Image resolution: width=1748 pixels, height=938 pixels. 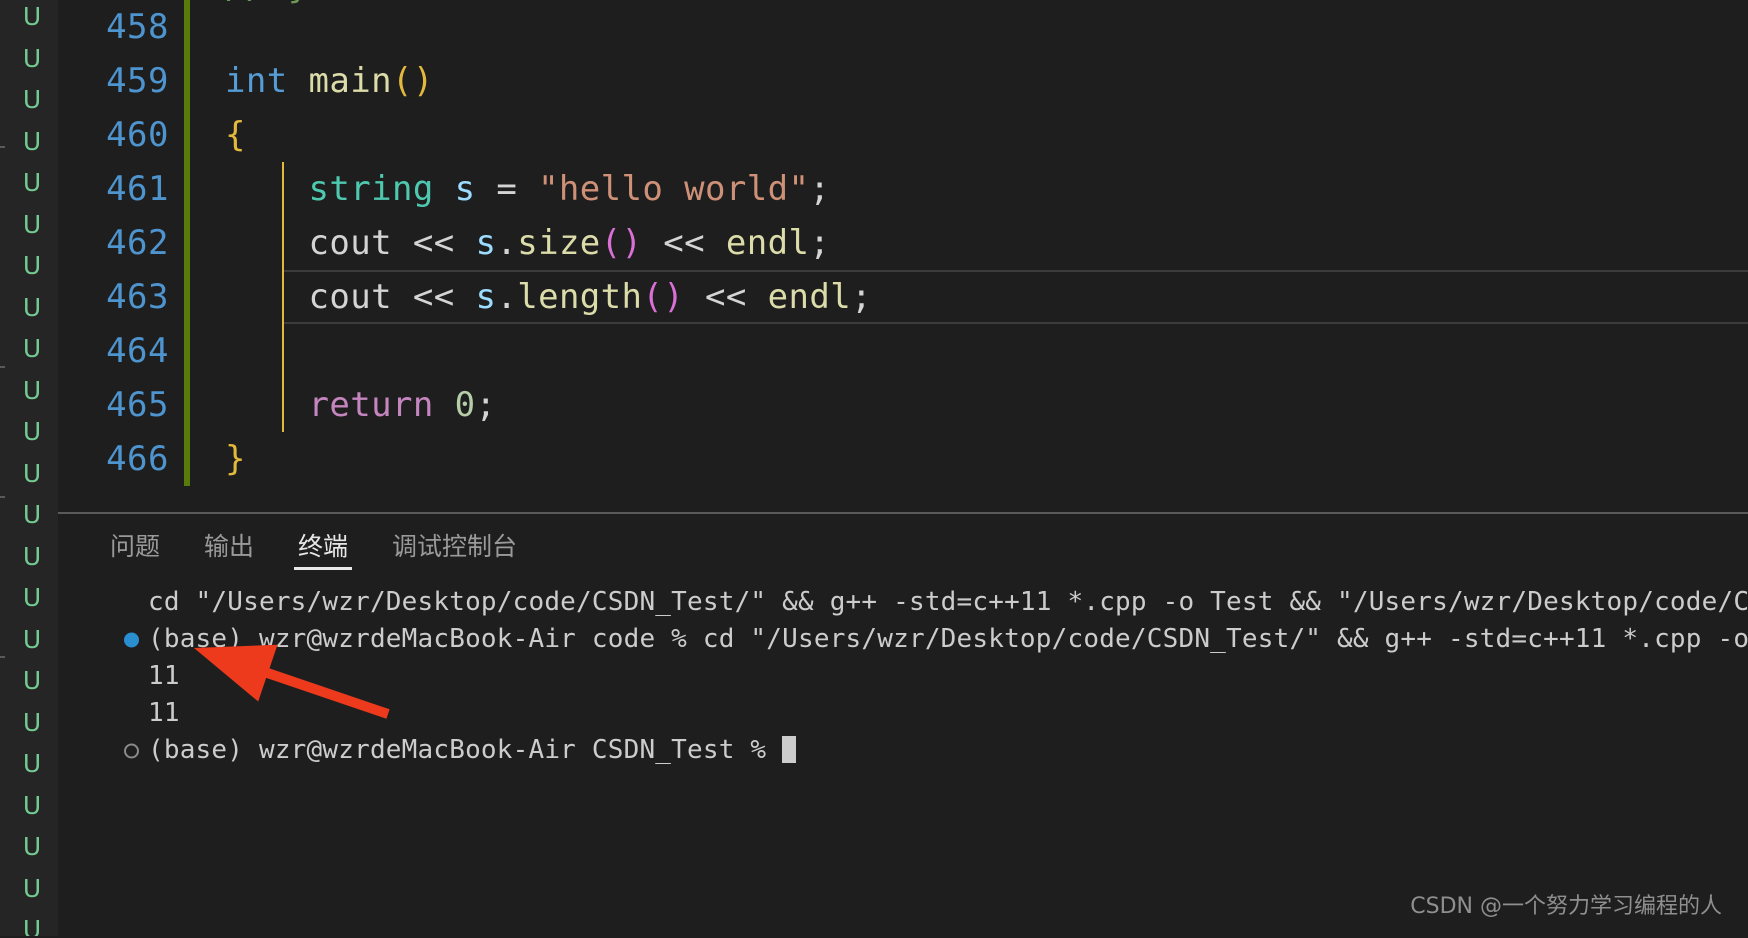 I want to click on code-token: "hello world", so click(x=674, y=189).